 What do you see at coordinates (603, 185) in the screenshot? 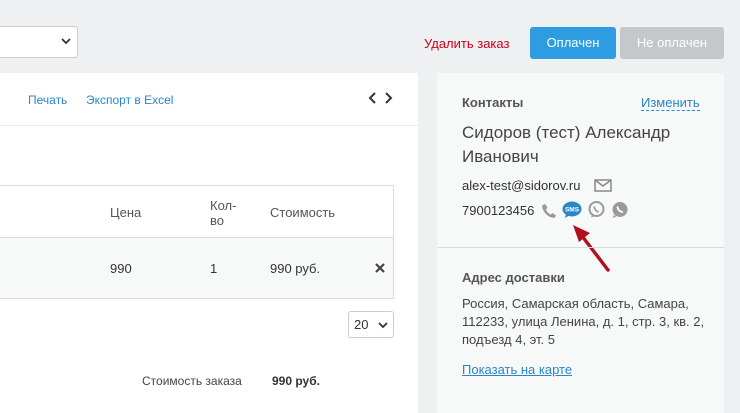
I see `envelope-icon` at bounding box center [603, 185].